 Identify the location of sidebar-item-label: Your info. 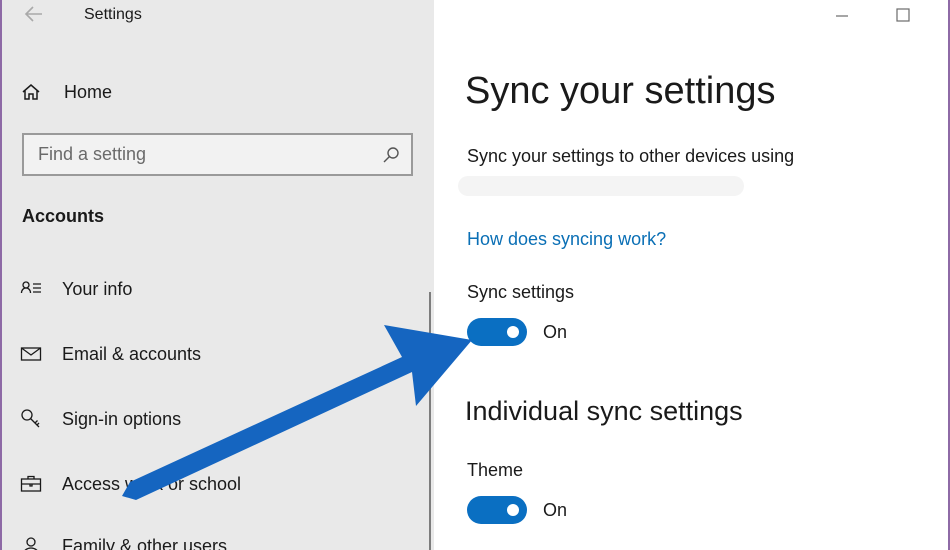
(97, 288).